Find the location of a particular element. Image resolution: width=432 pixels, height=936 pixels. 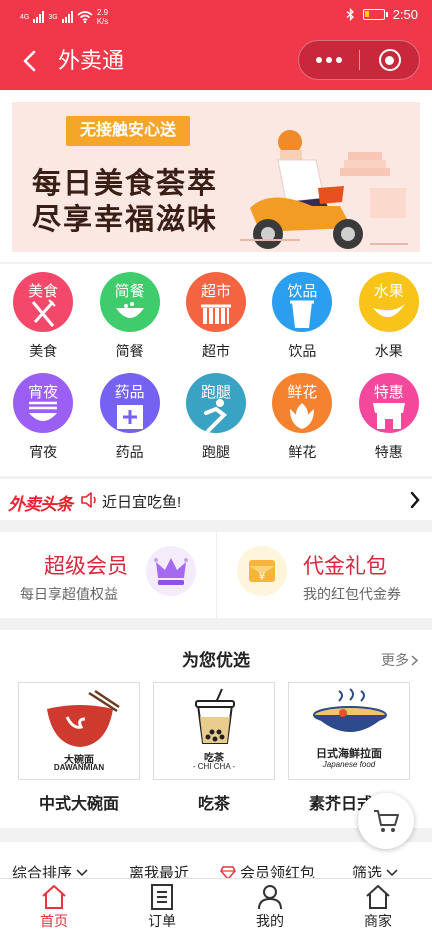

voucher-pack-subtitle: 我的红包代金券 is located at coordinates (352, 594).